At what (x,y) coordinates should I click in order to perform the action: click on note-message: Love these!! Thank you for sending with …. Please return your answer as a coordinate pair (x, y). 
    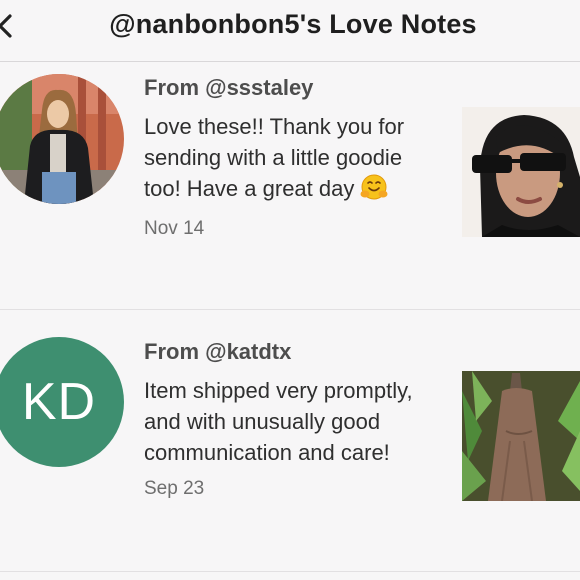
    Looking at the image, I should click on (289, 159).